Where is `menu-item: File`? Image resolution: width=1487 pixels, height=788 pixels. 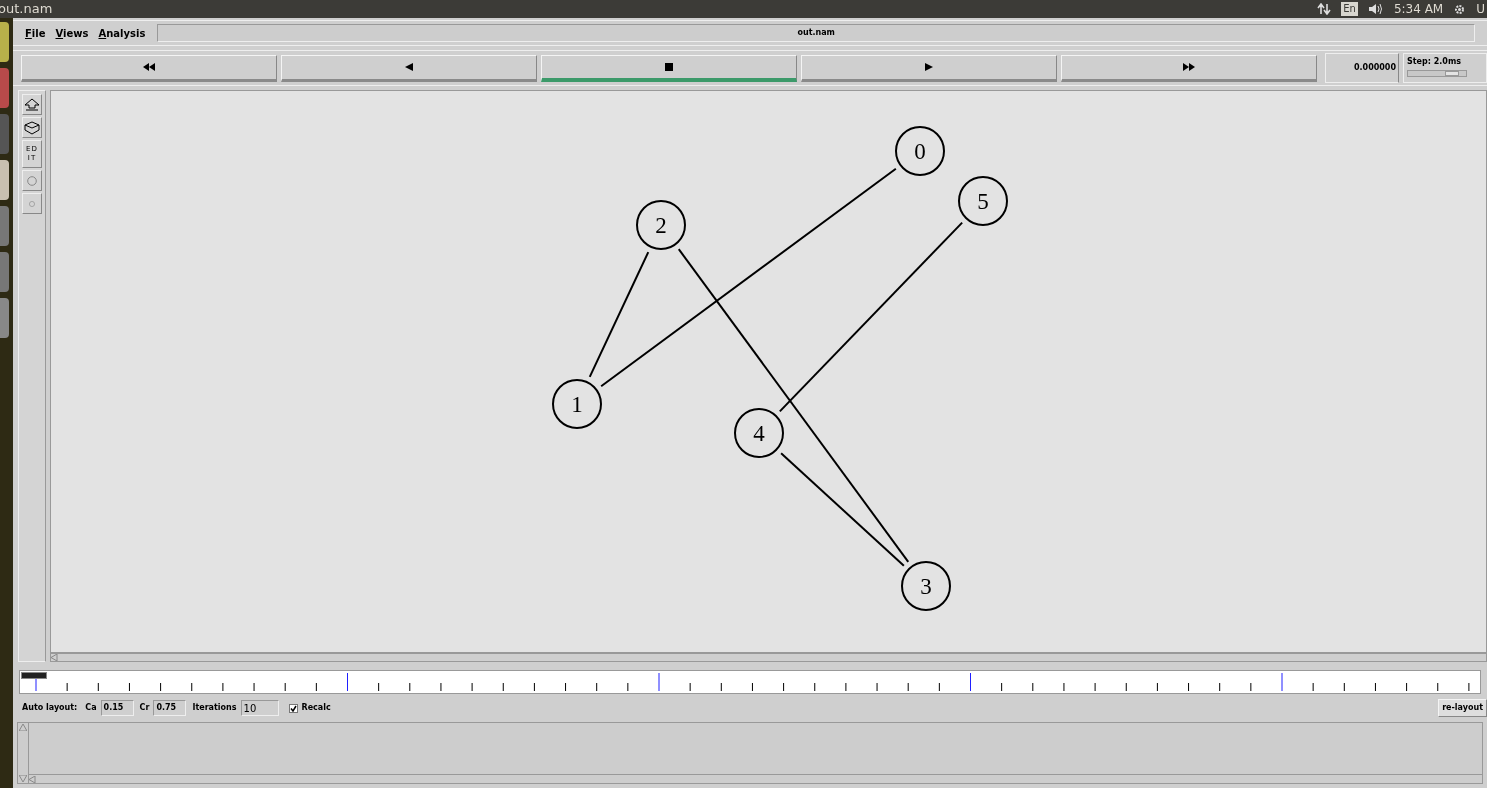 menu-item: File is located at coordinates (35, 33).